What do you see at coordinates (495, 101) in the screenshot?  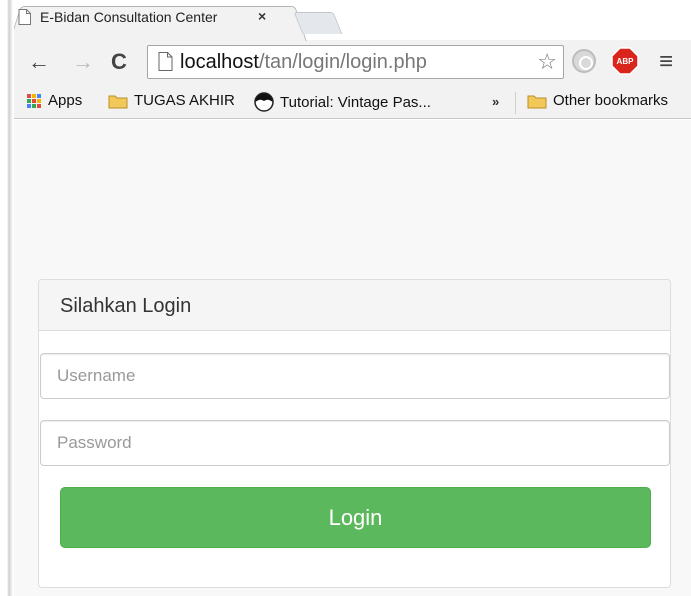 I see `bookmarks-overflow-chevron-icon: »` at bounding box center [495, 101].